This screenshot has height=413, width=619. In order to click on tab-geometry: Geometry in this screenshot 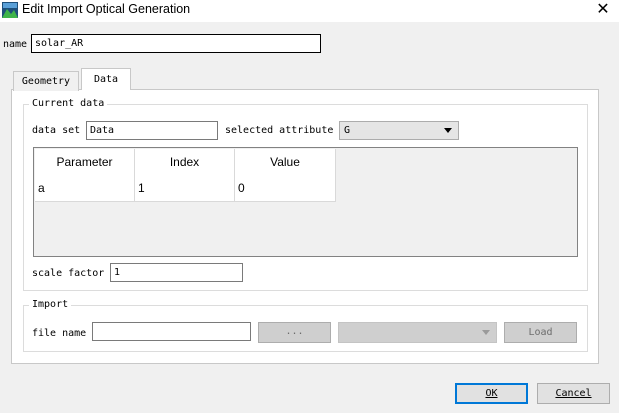, I will do `click(46, 81)`.